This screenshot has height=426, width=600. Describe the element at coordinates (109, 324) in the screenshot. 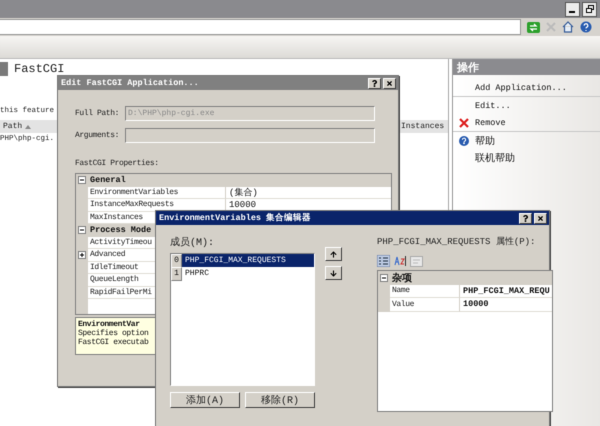

I see `description-title: EnvironmentVar` at that location.